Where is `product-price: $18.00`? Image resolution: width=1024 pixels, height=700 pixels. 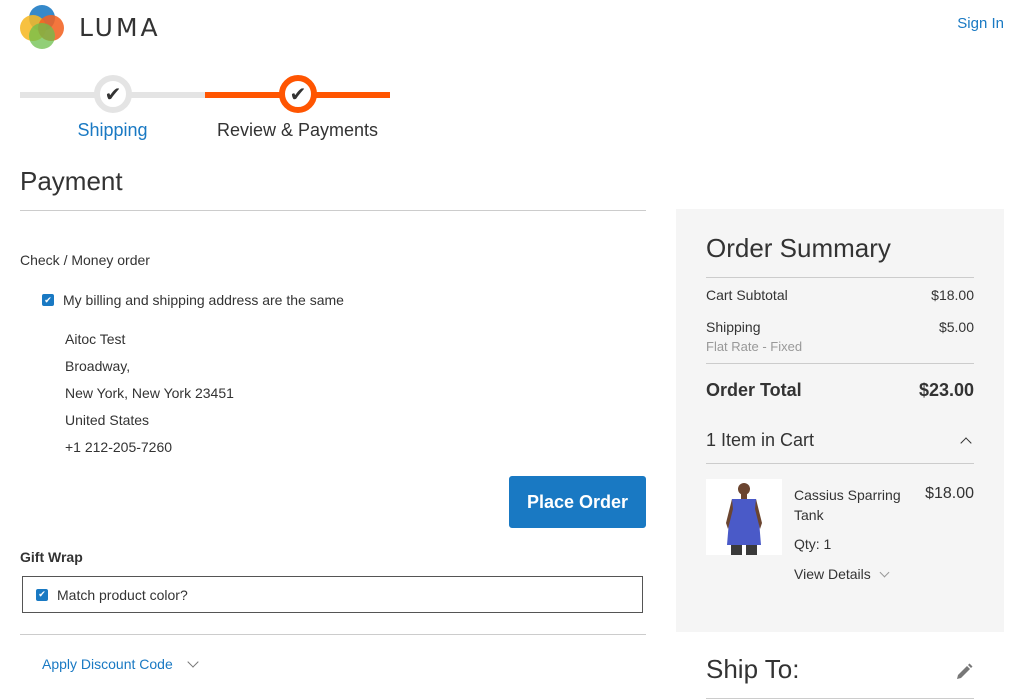
product-price: $18.00 is located at coordinates (949, 493).